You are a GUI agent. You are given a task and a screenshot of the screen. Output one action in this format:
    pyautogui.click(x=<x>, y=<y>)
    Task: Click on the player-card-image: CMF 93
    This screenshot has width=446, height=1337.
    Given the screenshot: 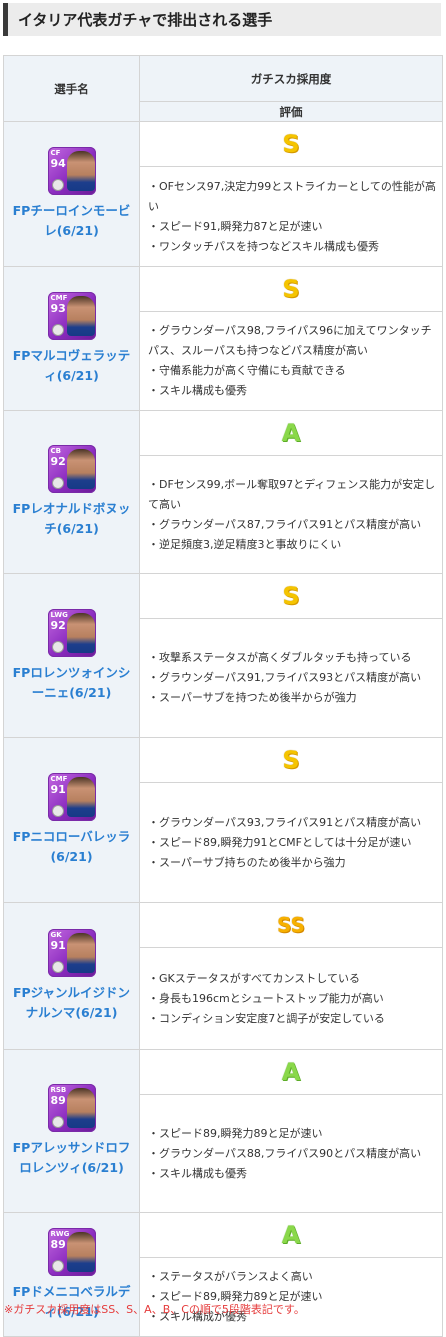 What is the action you would take?
    pyautogui.click(x=71, y=315)
    